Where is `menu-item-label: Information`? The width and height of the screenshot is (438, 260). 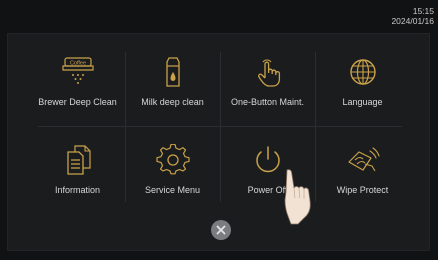 menu-item-label: Information is located at coordinates (77, 190).